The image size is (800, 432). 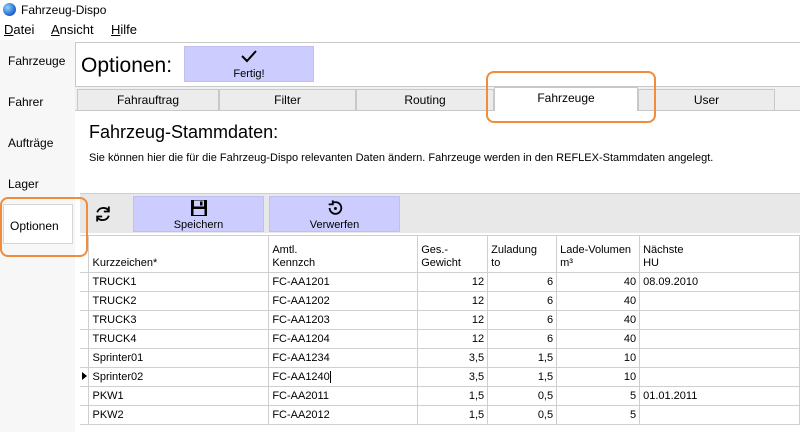 I want to click on col-header-kurzzeichen: Kurzzeichen*, so click(x=179, y=254).